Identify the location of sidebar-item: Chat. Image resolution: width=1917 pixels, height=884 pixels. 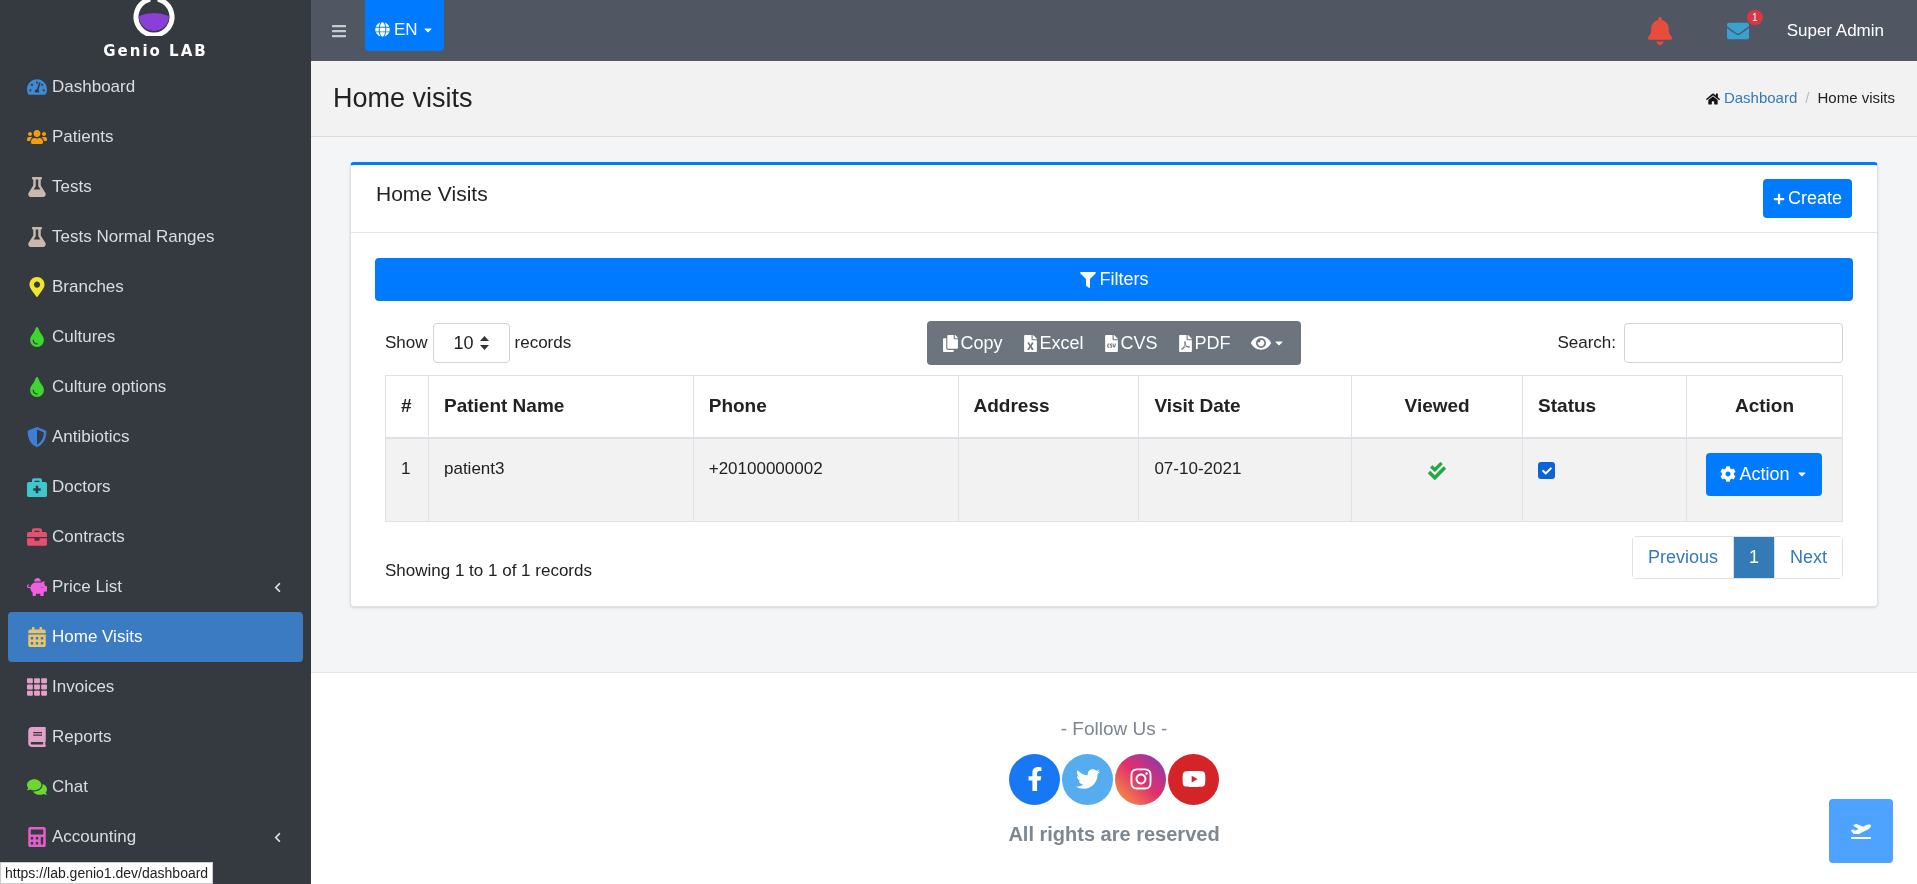
(155, 787).